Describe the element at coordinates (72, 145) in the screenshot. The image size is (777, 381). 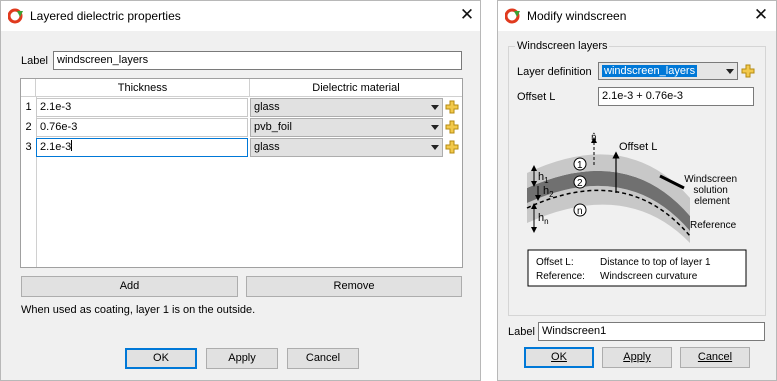
I see `text-caret` at that location.